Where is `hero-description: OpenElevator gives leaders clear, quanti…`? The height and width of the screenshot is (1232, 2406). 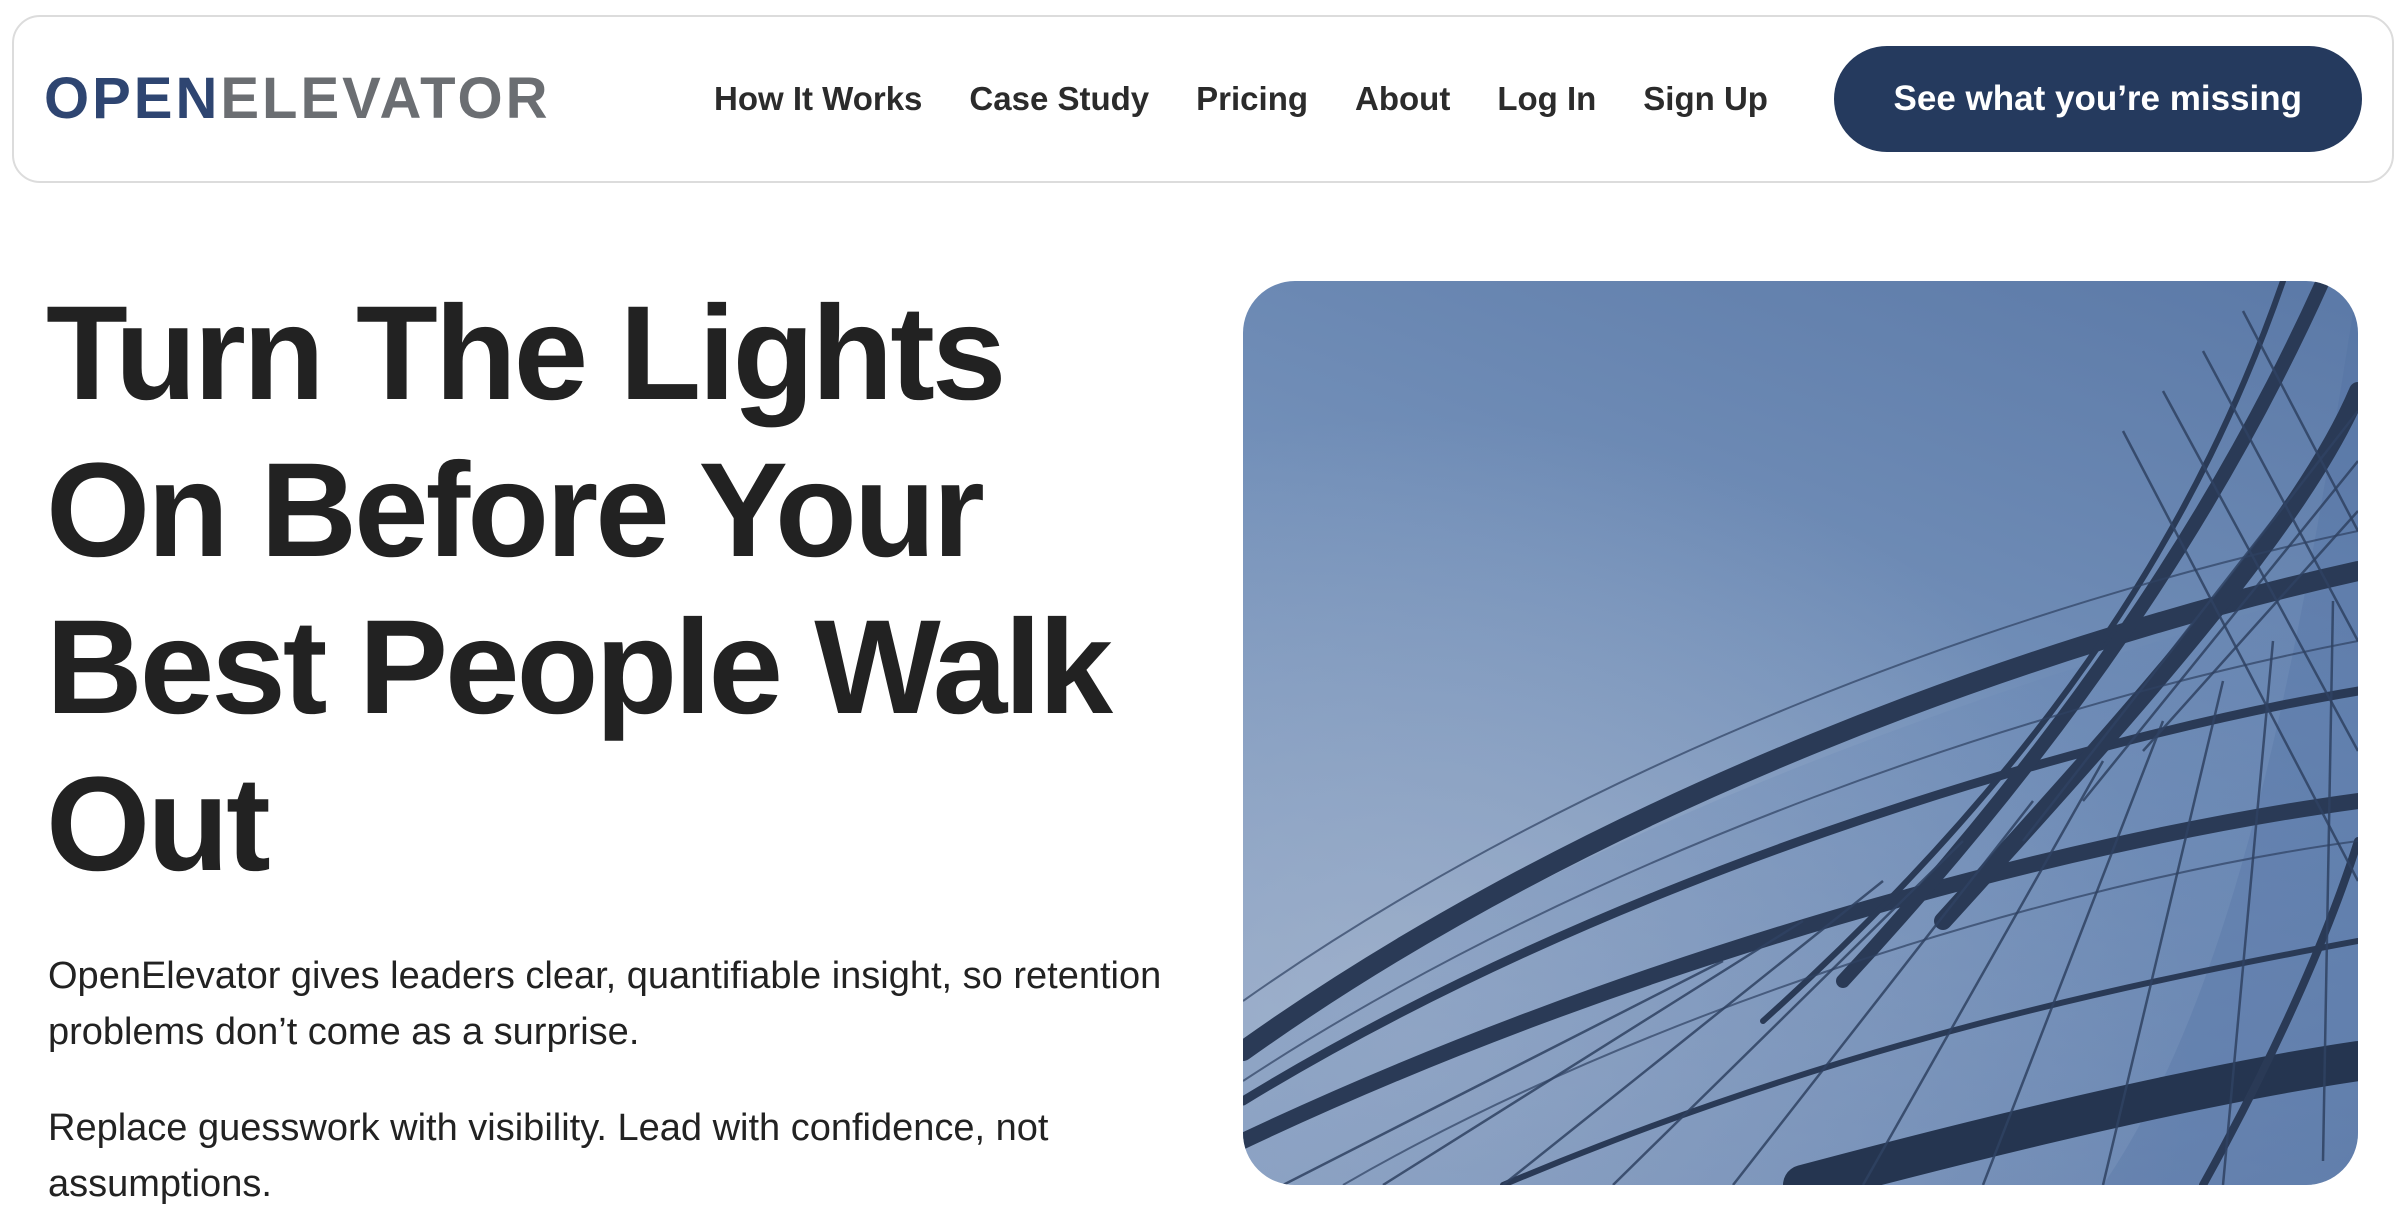 hero-description: OpenElevator gives leaders clear, quanti… is located at coordinates (605, 1004).